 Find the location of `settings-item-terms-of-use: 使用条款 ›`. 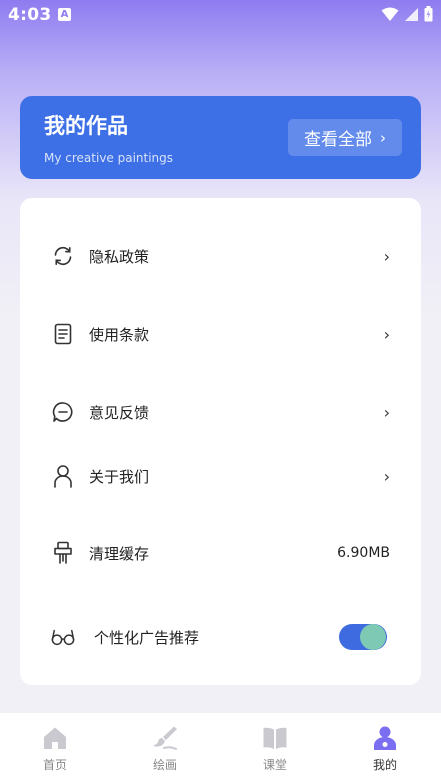

settings-item-terms-of-use: 使用条款 › is located at coordinates (220, 334).